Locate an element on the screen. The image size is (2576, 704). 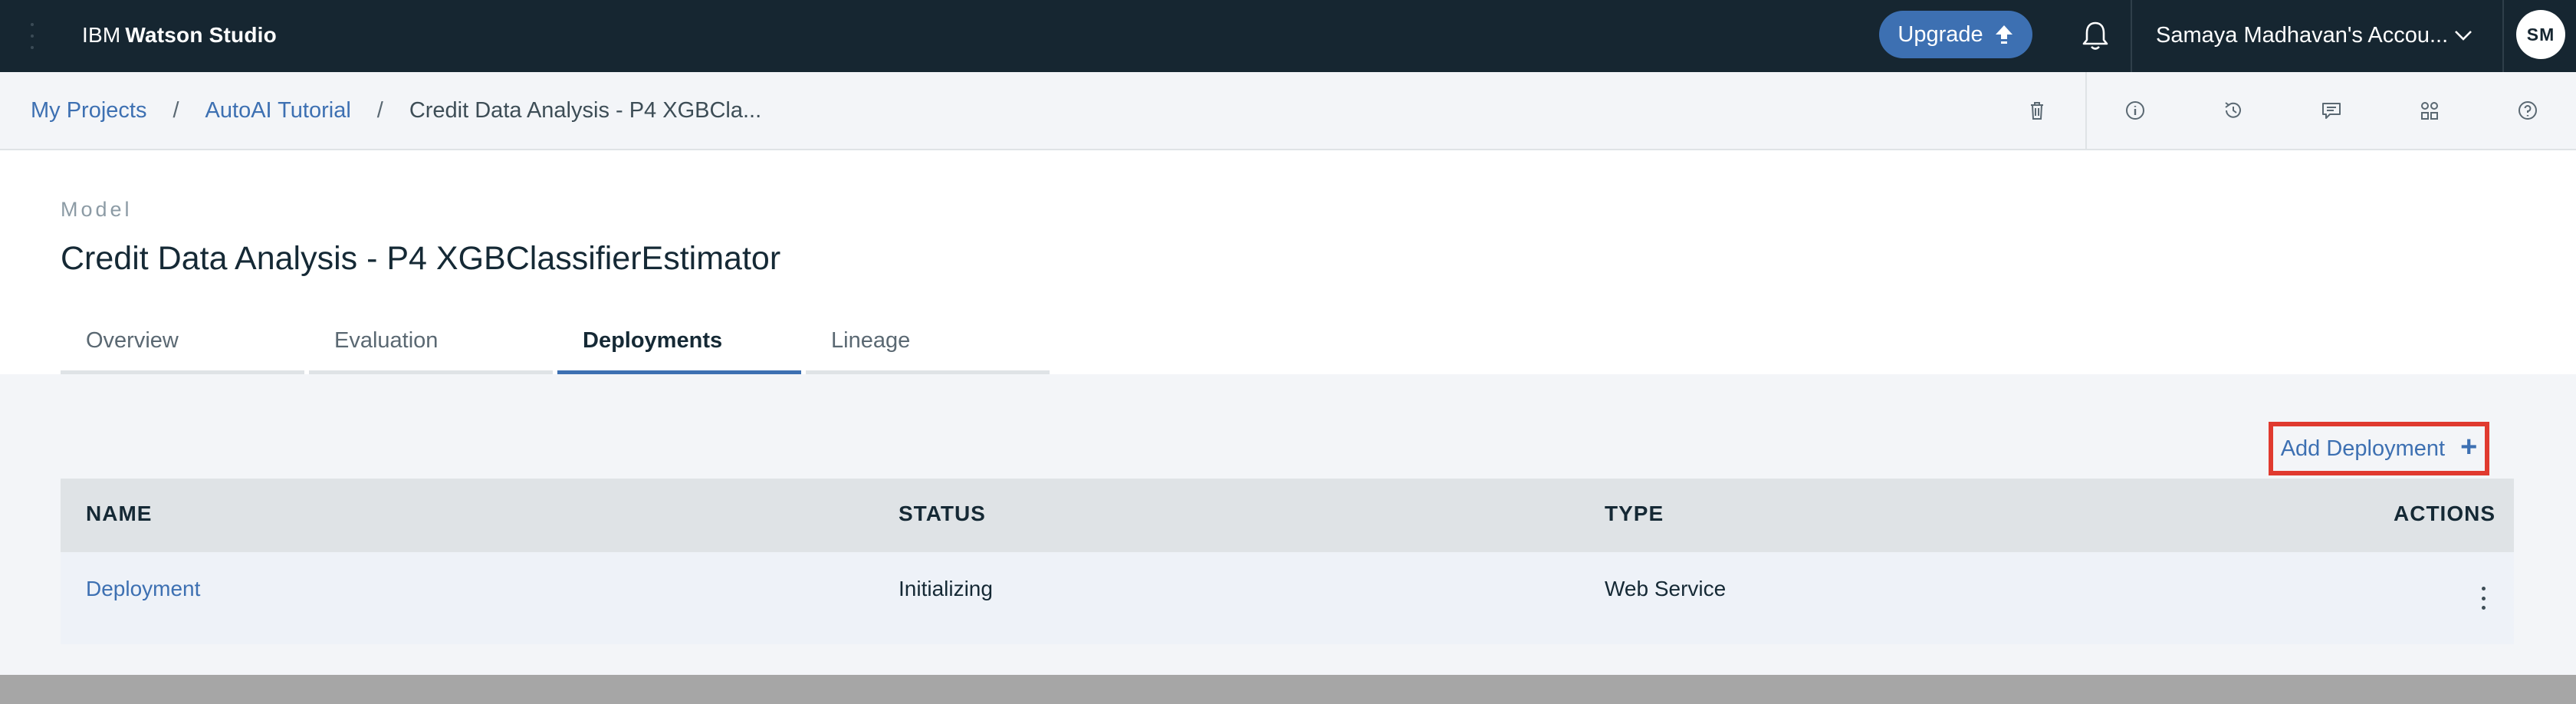
plus-icon: + is located at coordinates (2469, 447).